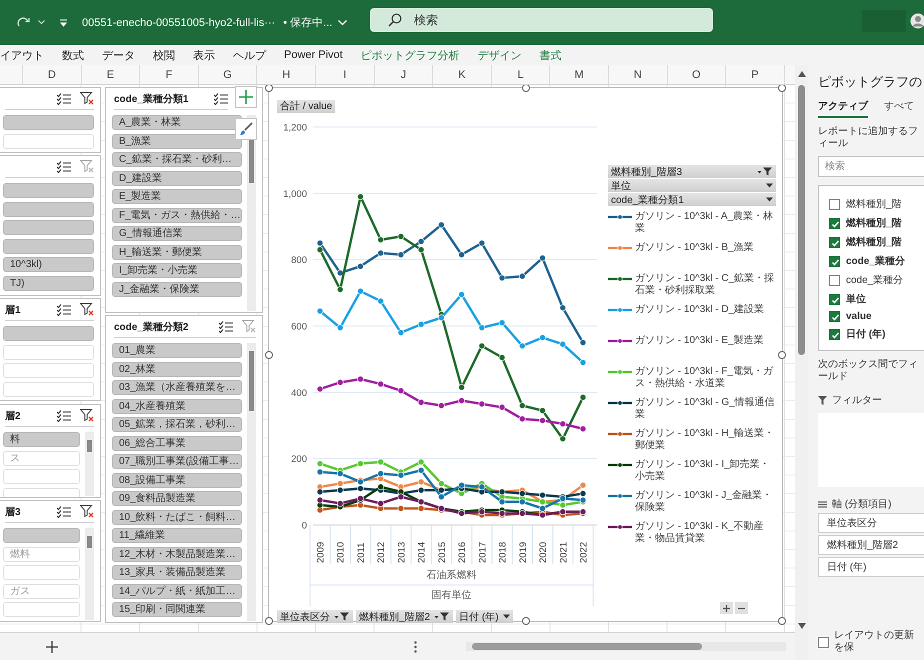 This screenshot has height=660, width=924. Describe the element at coordinates (802, 74) in the screenshot. I see `scroll-up-icon` at that location.